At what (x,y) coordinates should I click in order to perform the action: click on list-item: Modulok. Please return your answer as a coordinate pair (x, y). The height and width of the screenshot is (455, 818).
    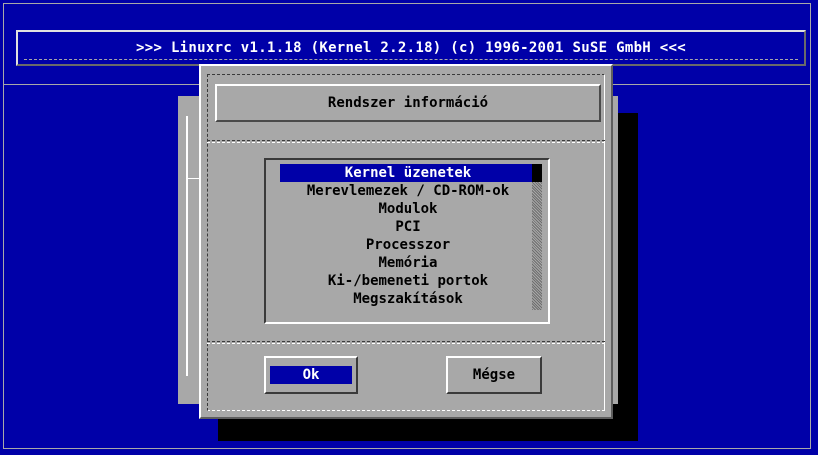
    Looking at the image, I should click on (408, 209).